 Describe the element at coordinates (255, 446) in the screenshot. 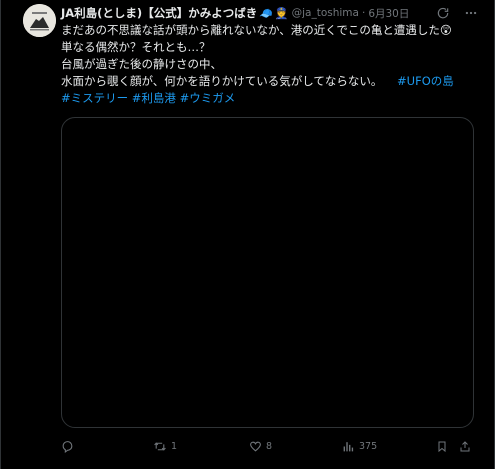

I see `like-icon` at that location.